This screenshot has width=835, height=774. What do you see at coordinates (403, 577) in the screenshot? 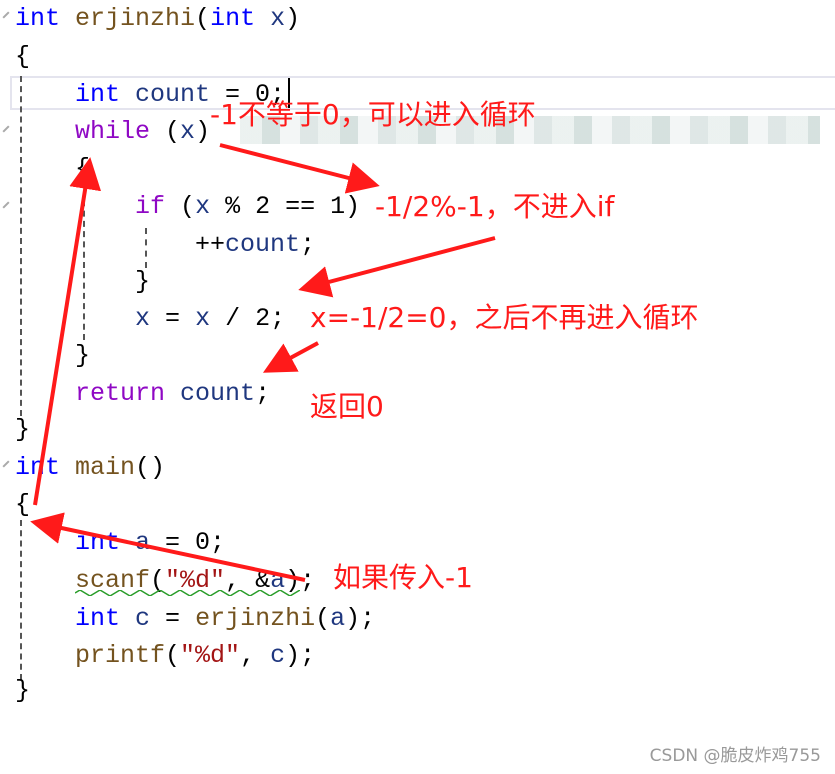
I see `annotation-input: 如果传入-1` at bounding box center [403, 577].